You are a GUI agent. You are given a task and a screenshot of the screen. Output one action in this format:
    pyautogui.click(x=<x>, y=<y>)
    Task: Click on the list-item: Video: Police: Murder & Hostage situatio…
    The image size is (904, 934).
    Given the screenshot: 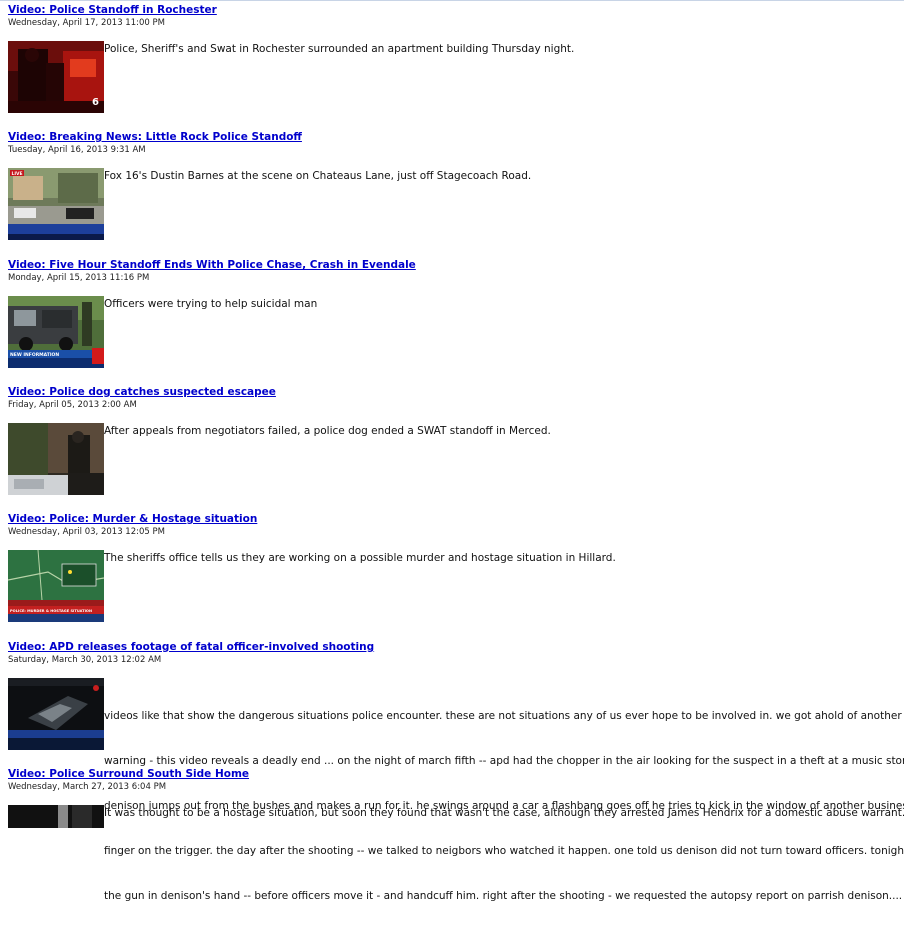 What is the action you would take?
    pyautogui.click(x=456, y=573)
    